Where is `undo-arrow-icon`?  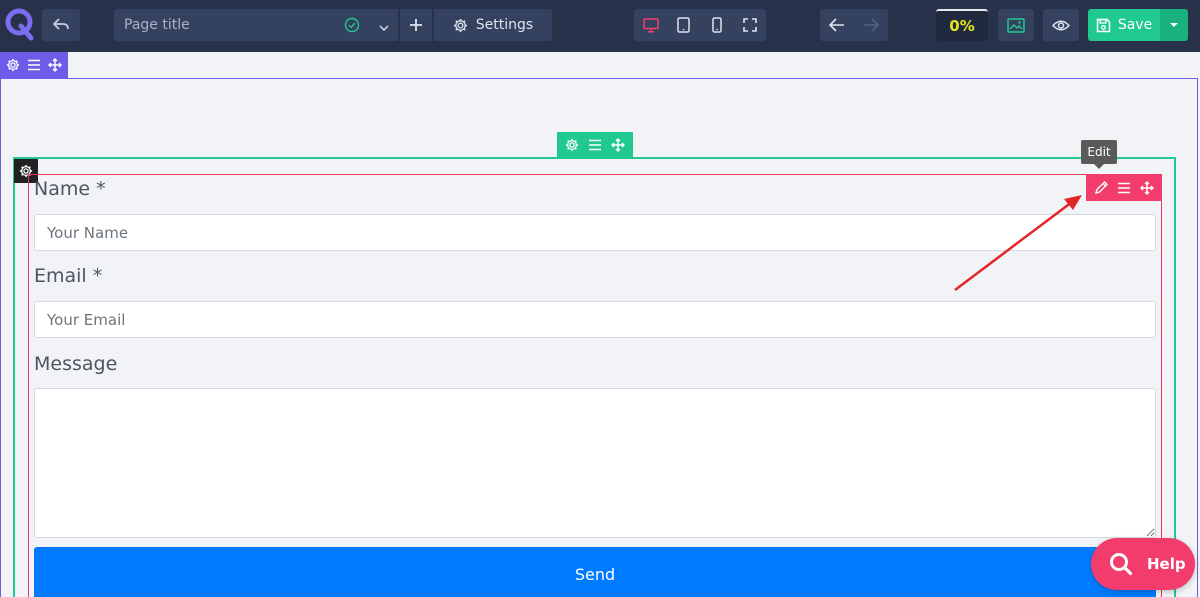
undo-arrow-icon is located at coordinates (61, 24).